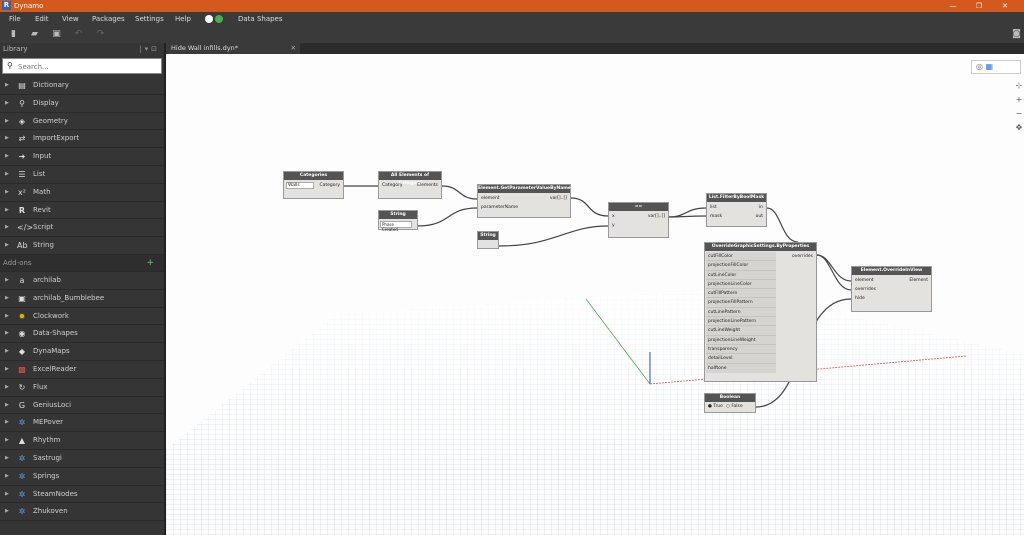 This screenshot has width=1024, height=535. I want to click on tab-hide-wall-infills: Hide Wall infills.dyn* ✕, so click(233, 48).